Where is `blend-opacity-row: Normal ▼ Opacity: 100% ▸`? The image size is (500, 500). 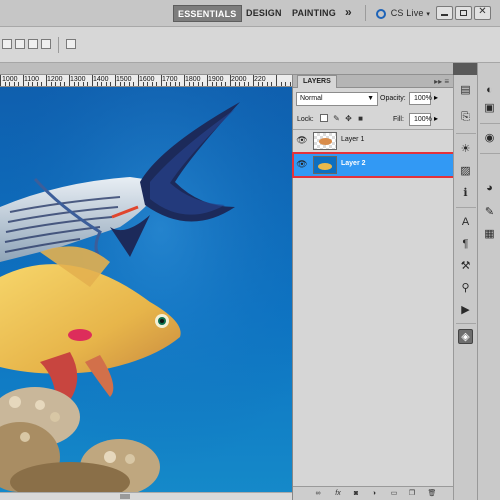
blend-opacity-row: Normal ▼ Opacity: 100% ▸ is located at coordinates (373, 99).